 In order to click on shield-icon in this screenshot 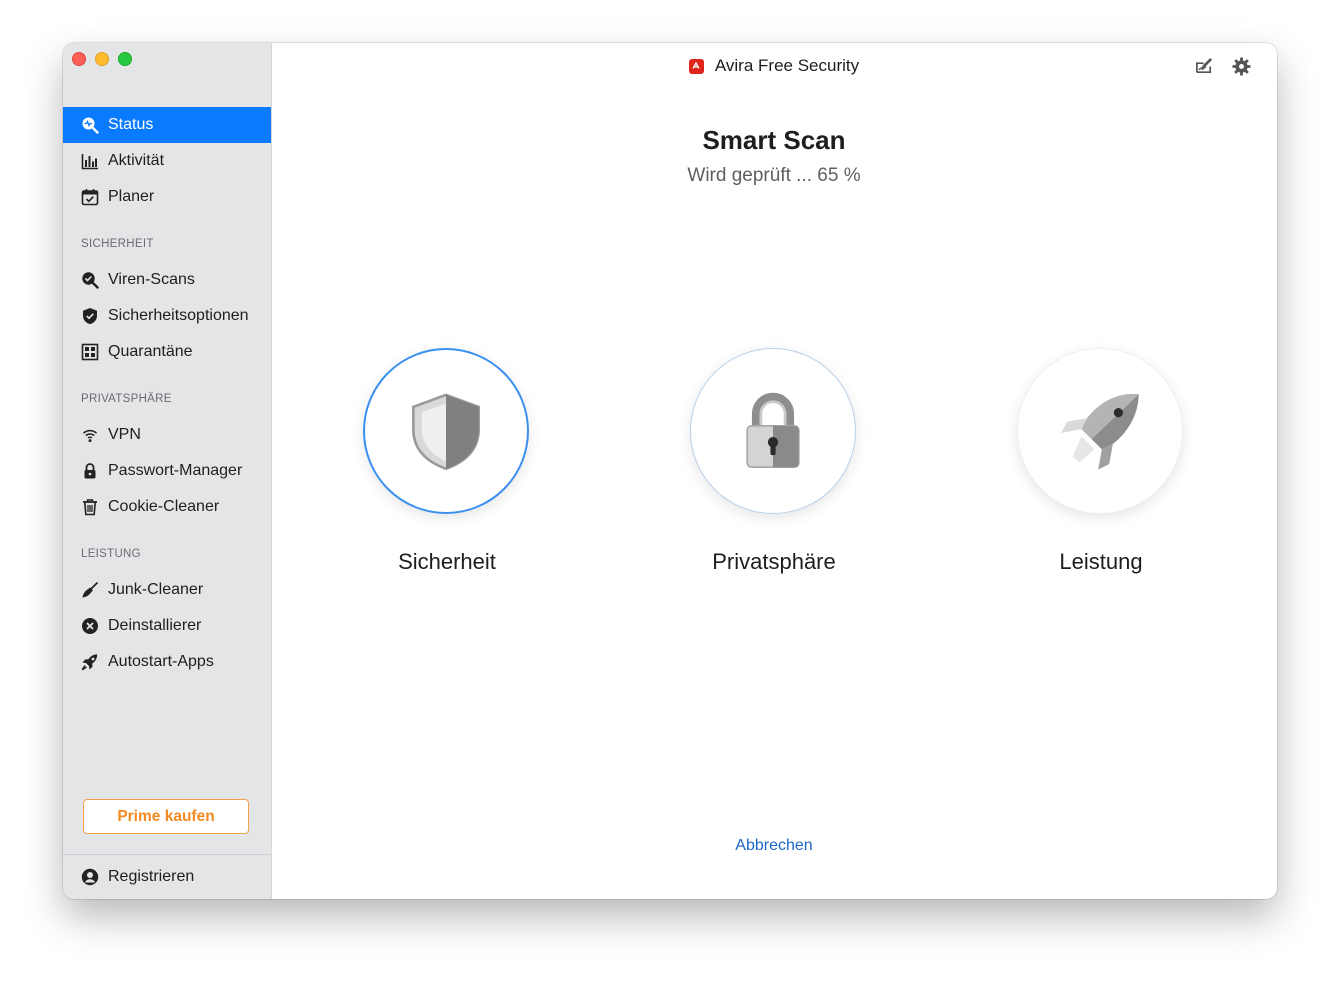, I will do `click(446, 432)`.